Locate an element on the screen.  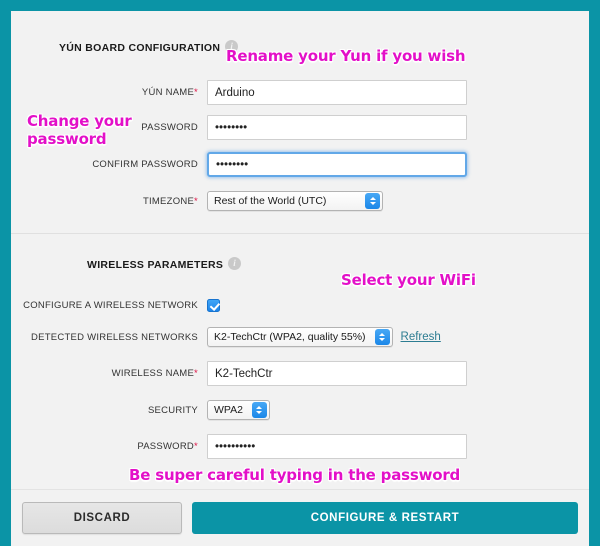
security-label: SECURITY is located at coordinates (109, 410).